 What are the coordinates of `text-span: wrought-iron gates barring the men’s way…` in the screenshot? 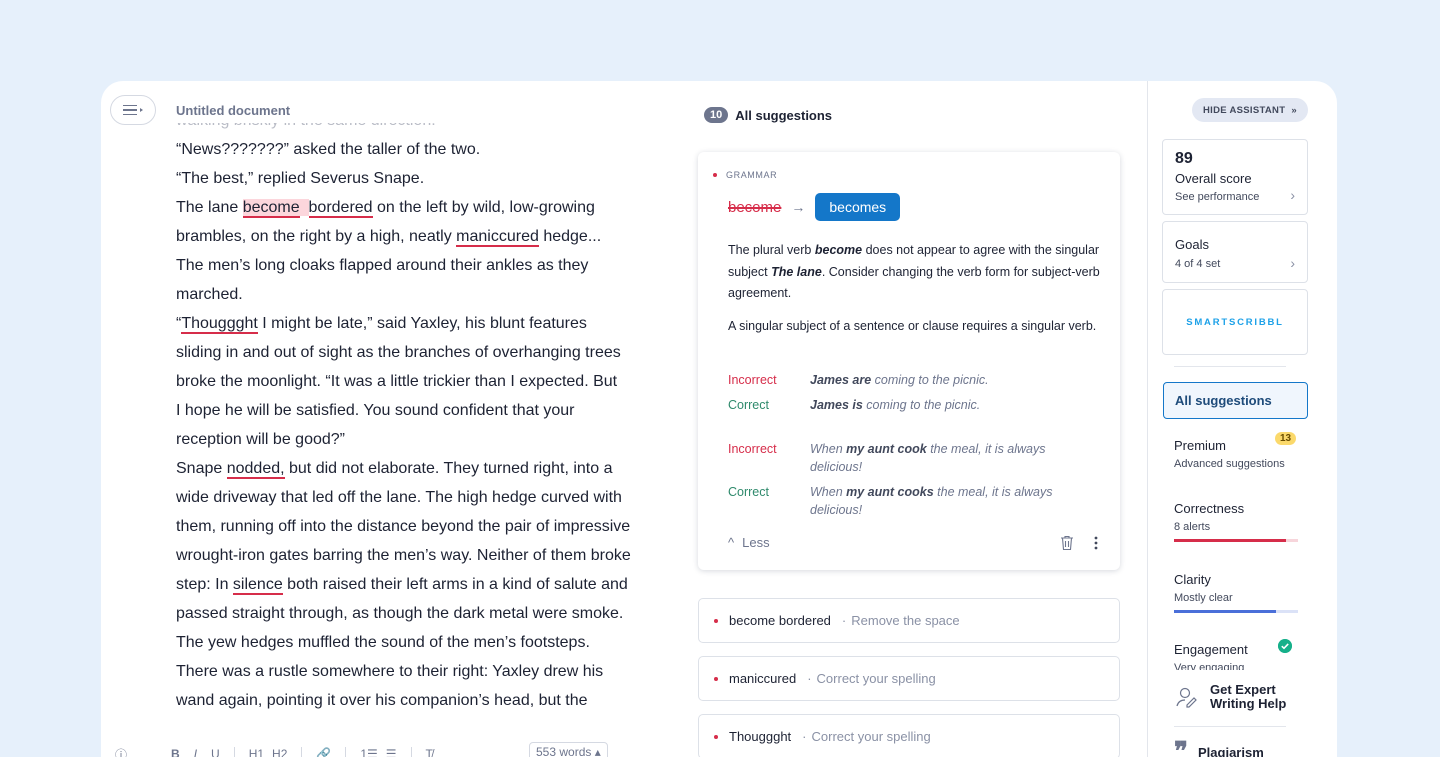 It's located at (403, 555).